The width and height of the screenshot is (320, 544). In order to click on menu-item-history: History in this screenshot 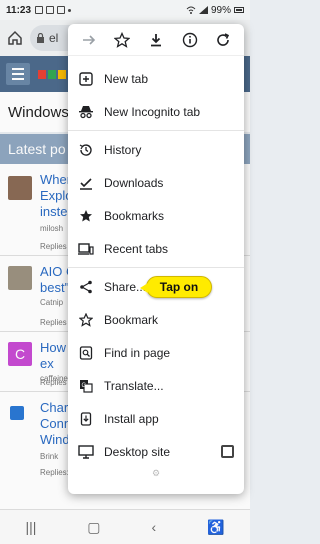, I will do `click(156, 149)`.